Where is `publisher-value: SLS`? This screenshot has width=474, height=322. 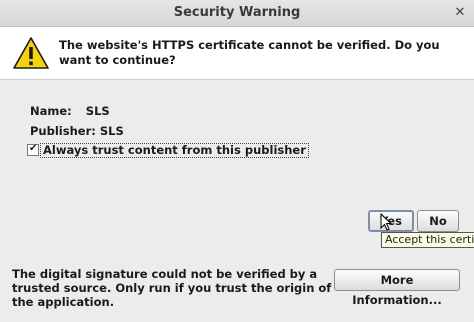 publisher-value: SLS is located at coordinates (111, 131).